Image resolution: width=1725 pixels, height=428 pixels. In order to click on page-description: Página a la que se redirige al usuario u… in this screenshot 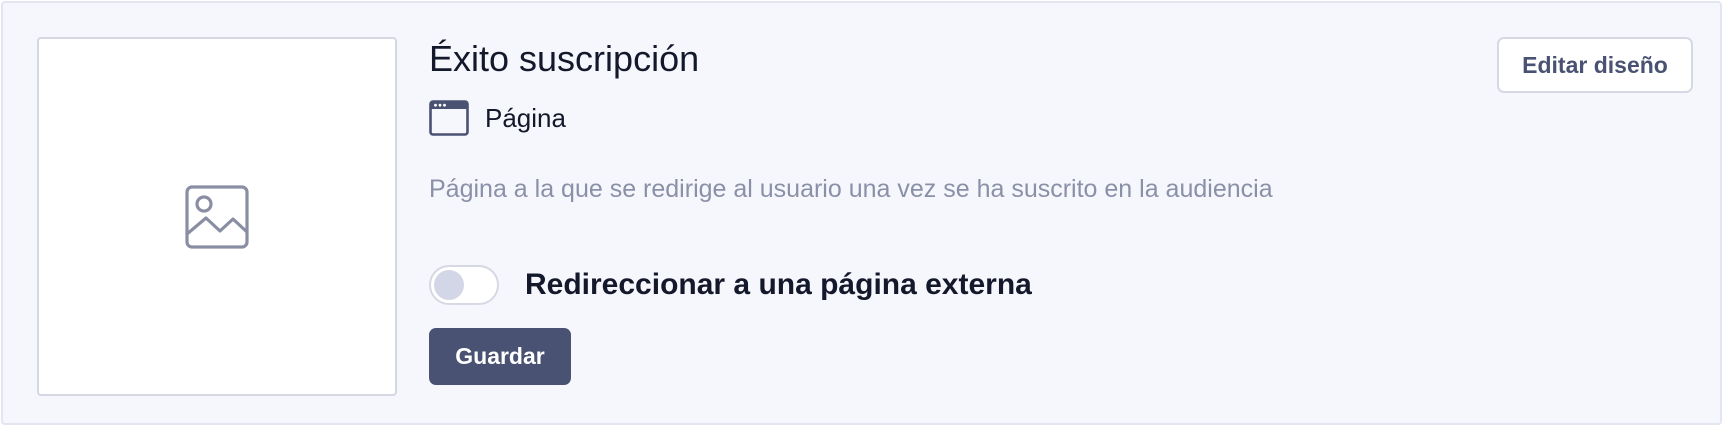, I will do `click(851, 189)`.